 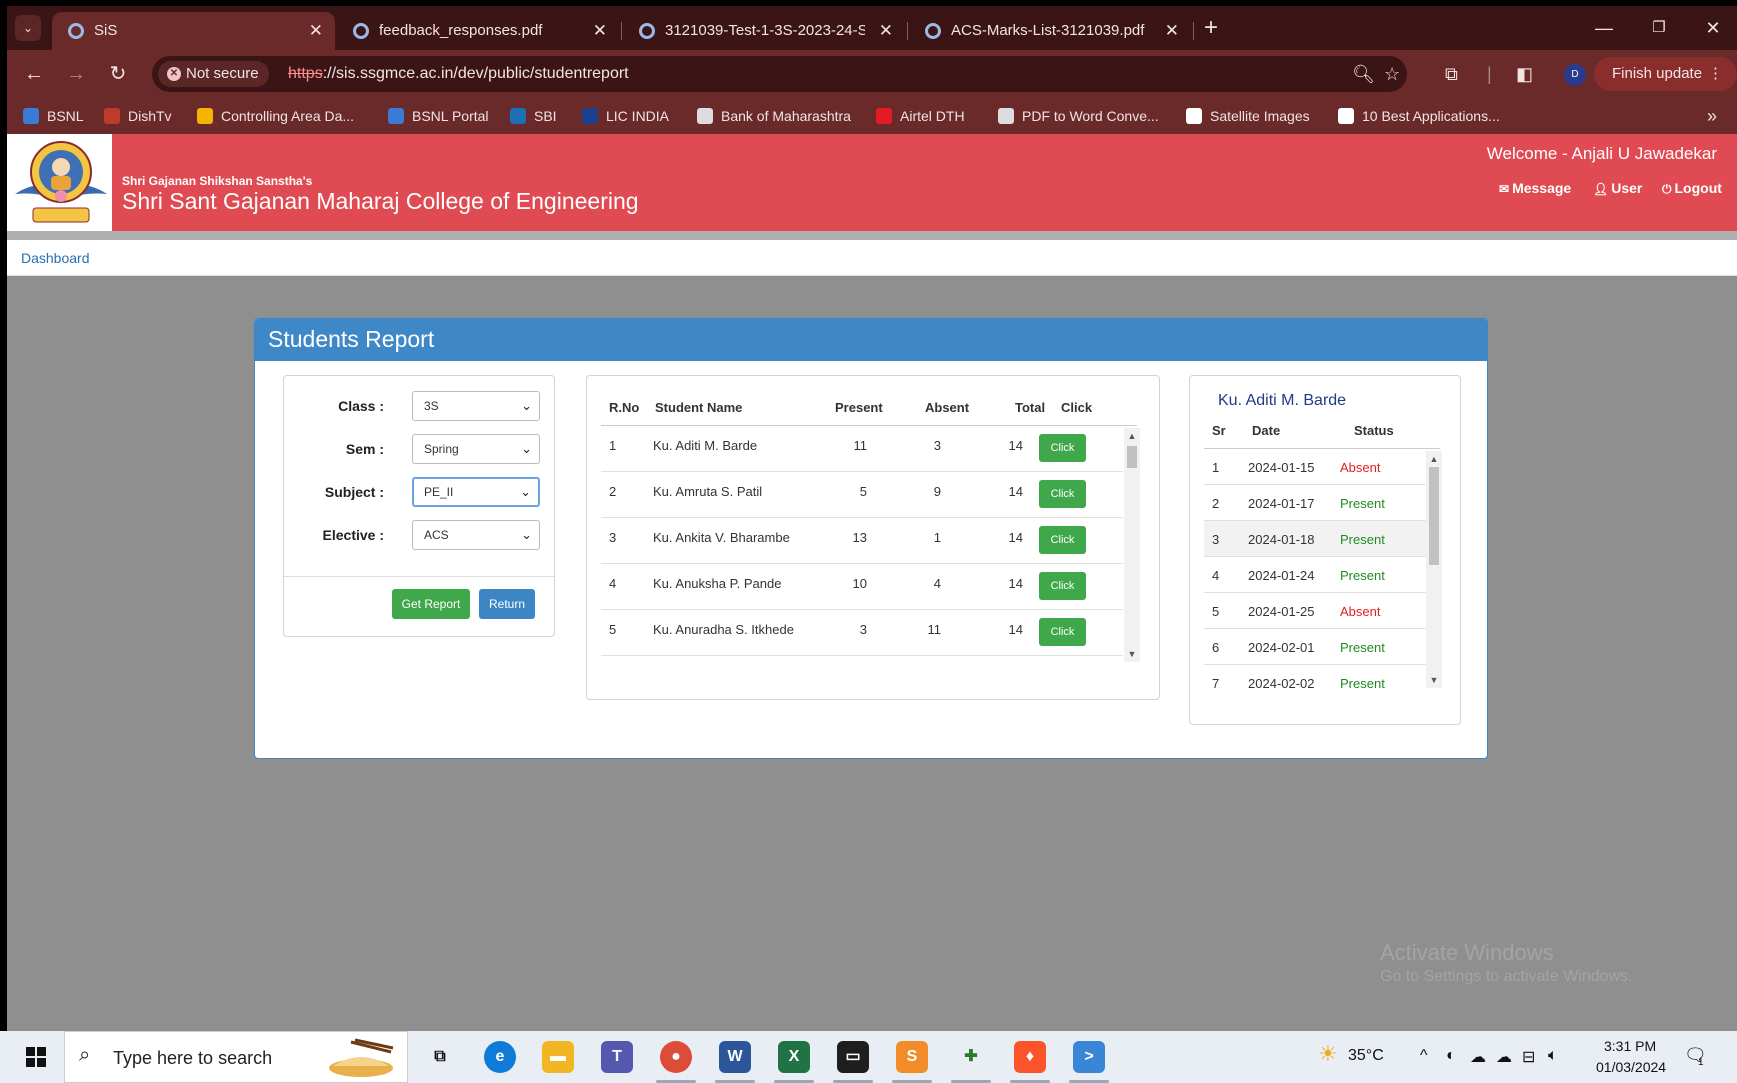 I want to click on security-chip: ✕ Not secure, so click(x=213, y=74).